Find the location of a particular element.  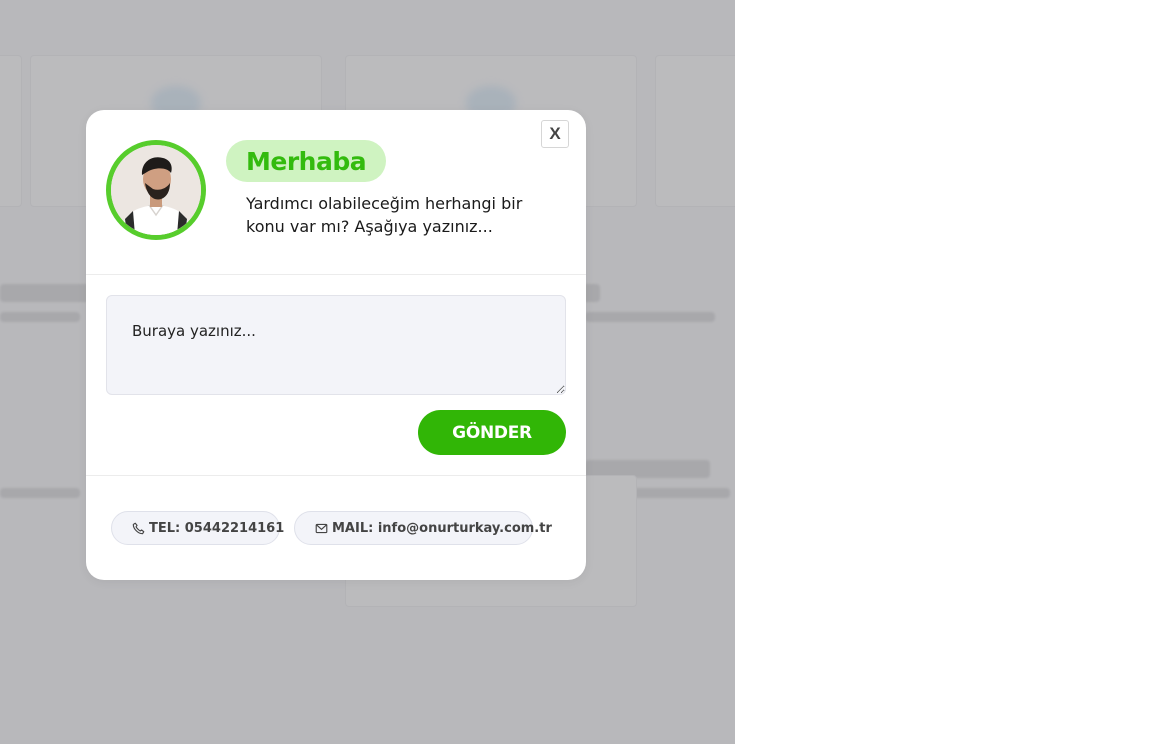

avatar is located at coordinates (156, 190).